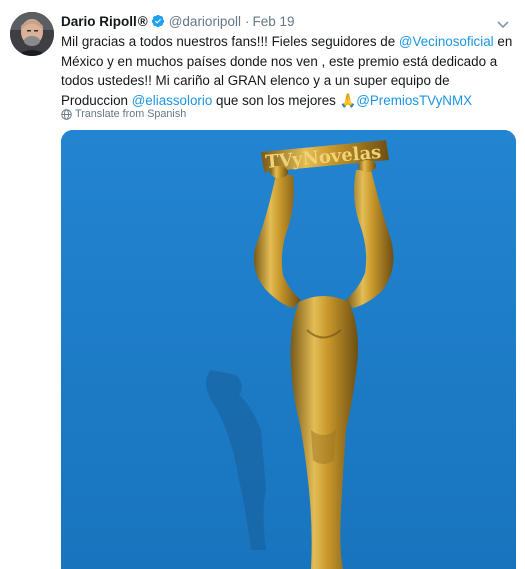  I want to click on tweet-date: Feb 19, so click(273, 21).